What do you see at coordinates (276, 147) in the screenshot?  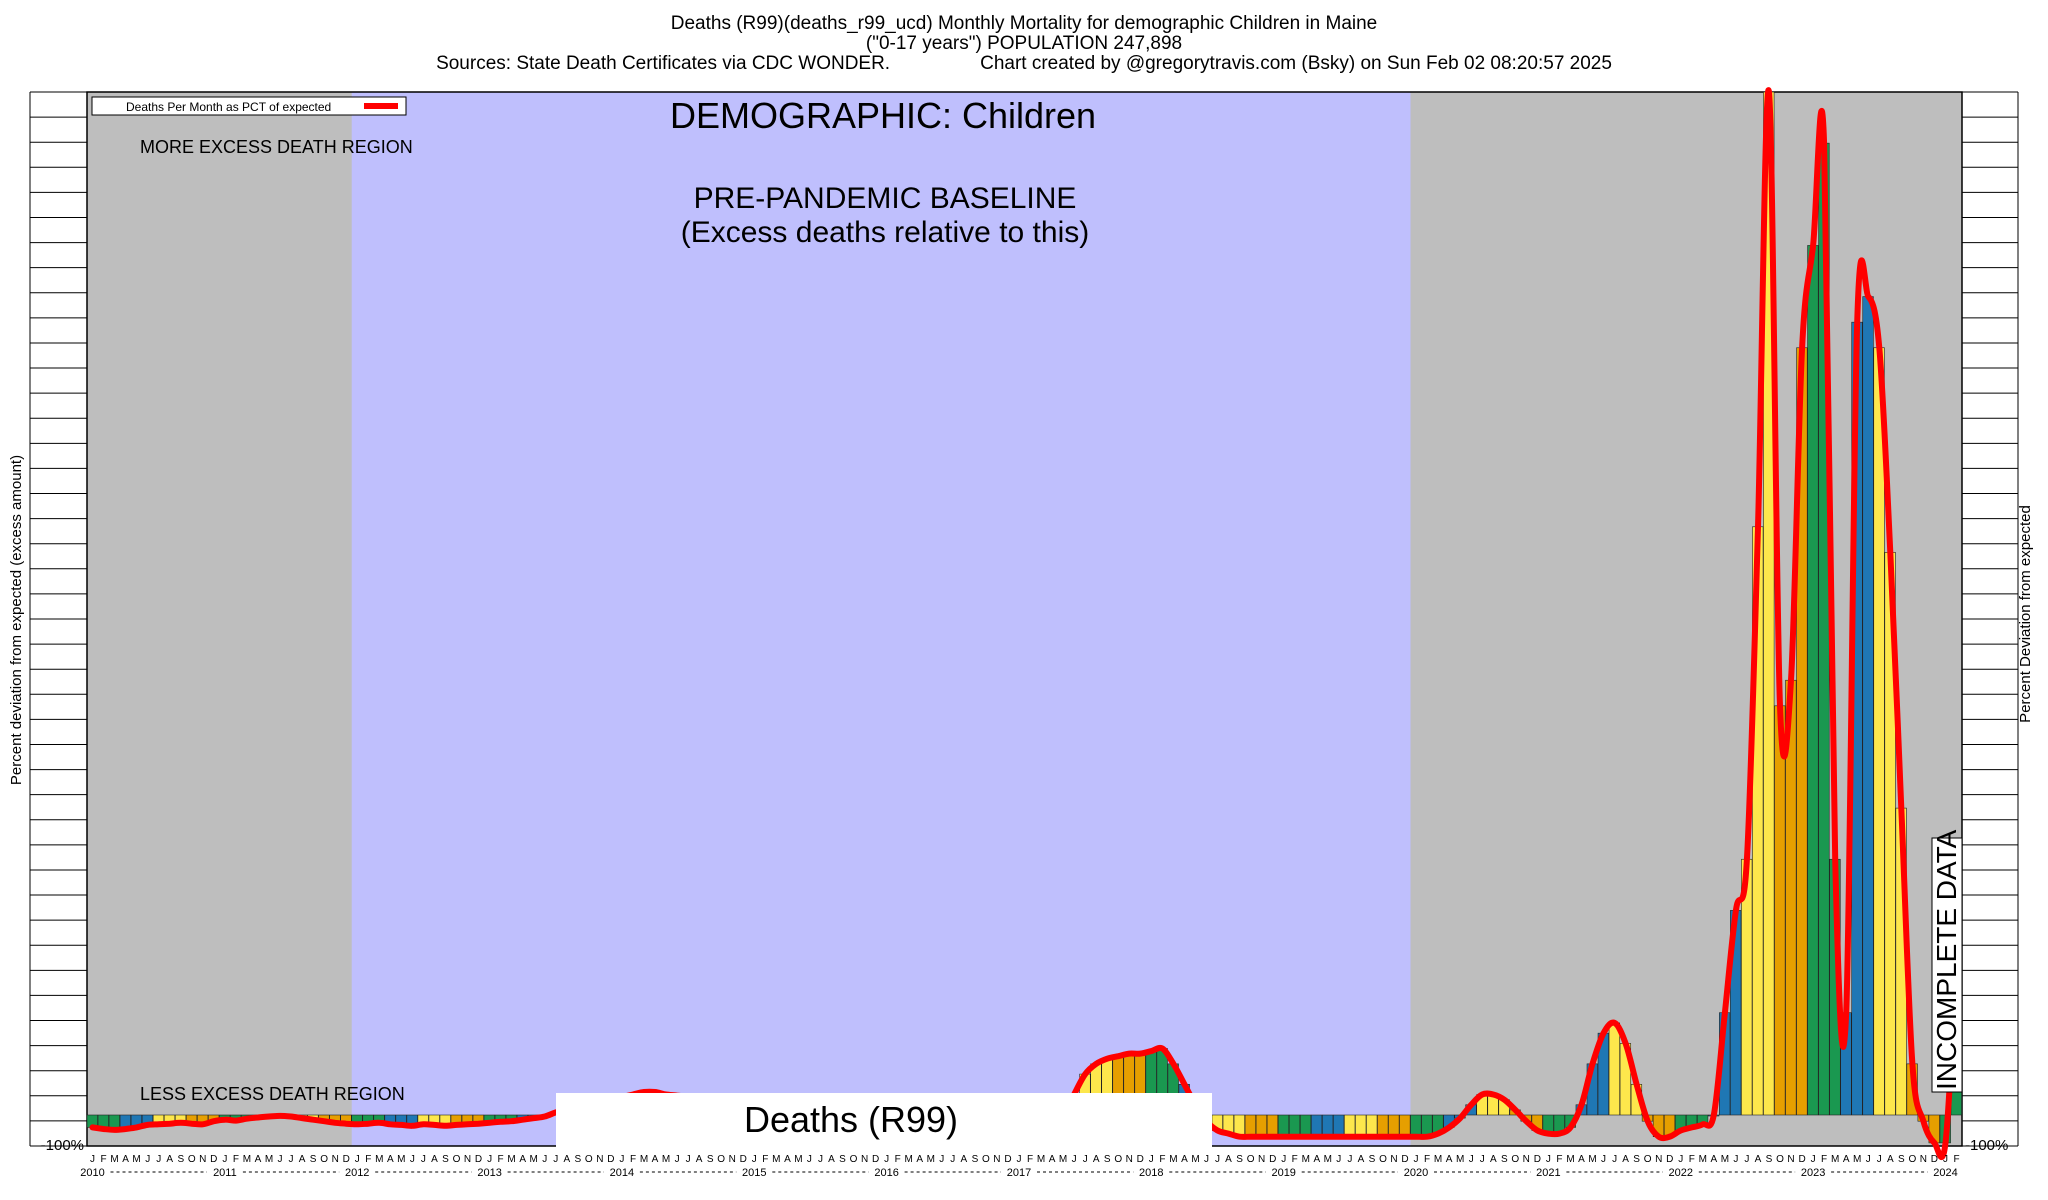 I see `more-region-label: MORE EXCESS DEATH REGION` at bounding box center [276, 147].